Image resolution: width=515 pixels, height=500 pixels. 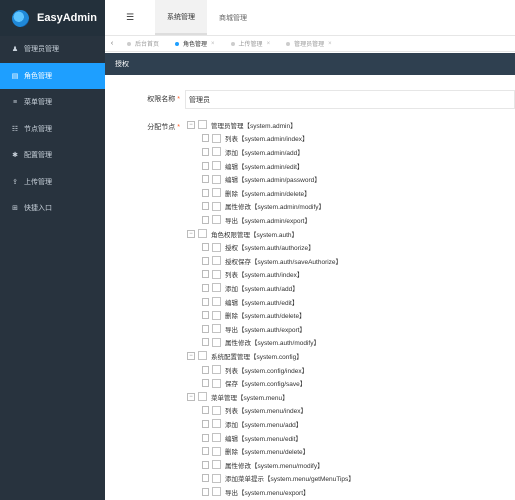 What do you see at coordinates (52, 18) in the screenshot?
I see `brand: EasyAdmin` at bounding box center [52, 18].